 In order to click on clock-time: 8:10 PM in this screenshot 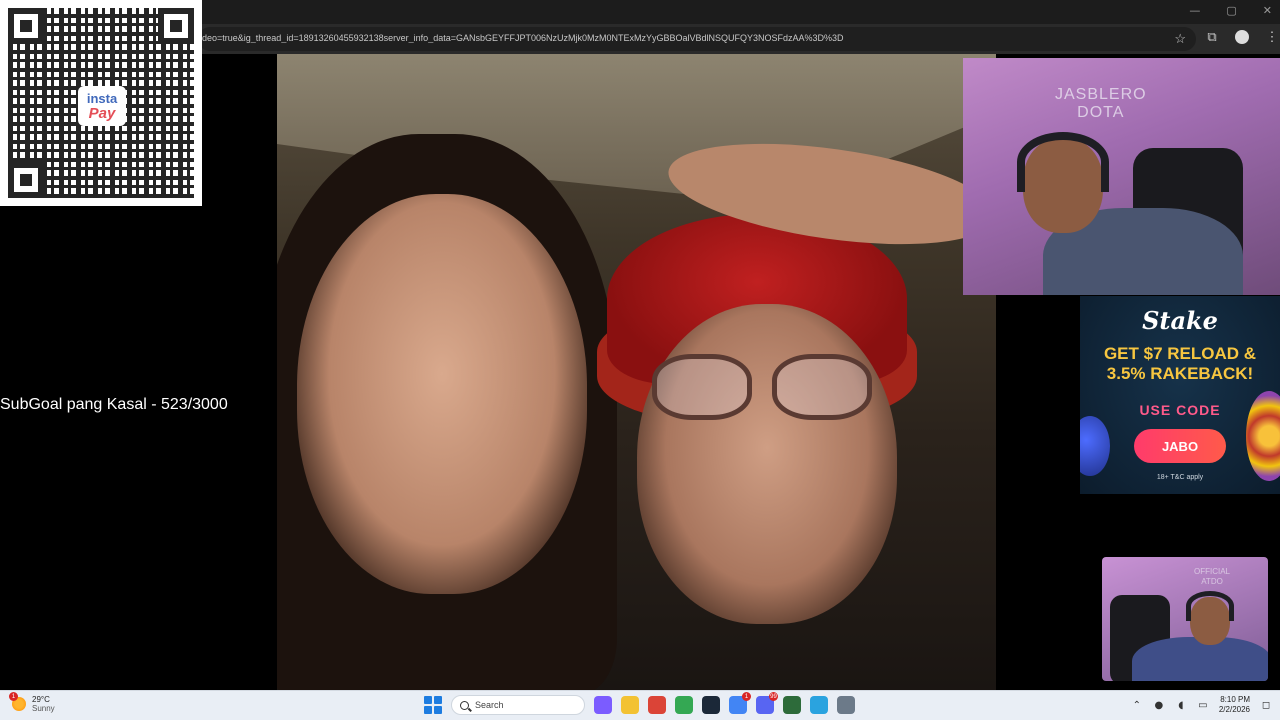, I will do `click(1235, 699)`.